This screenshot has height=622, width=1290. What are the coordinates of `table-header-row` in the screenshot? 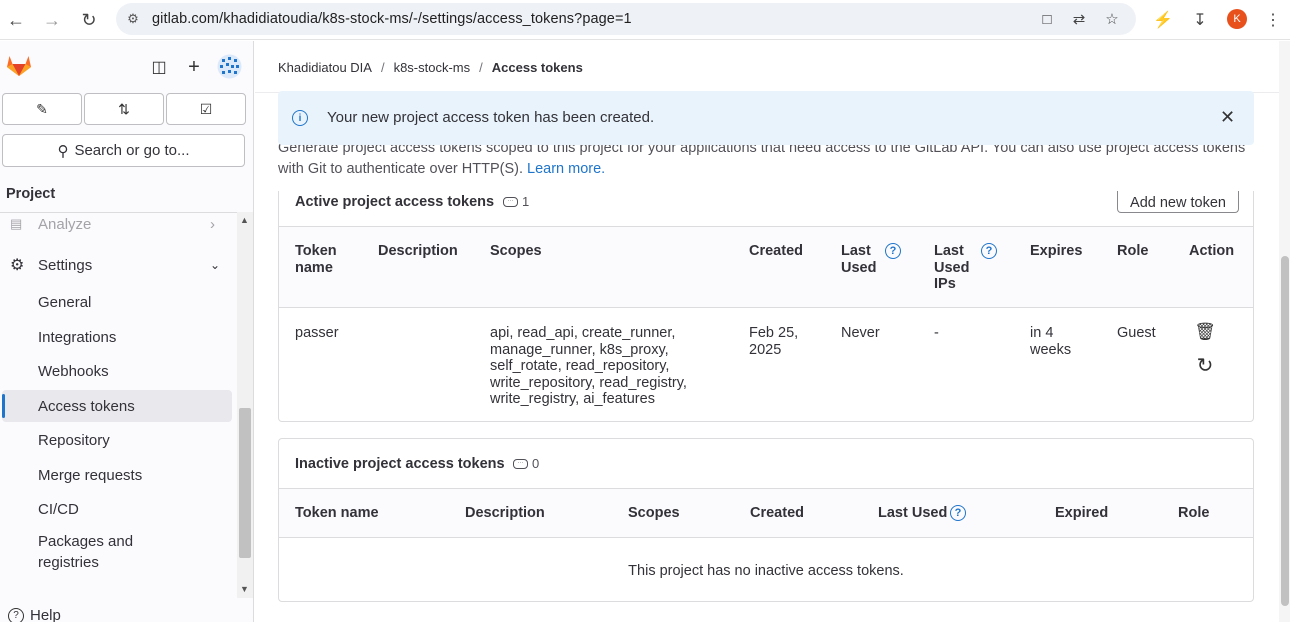 It's located at (766, 267).